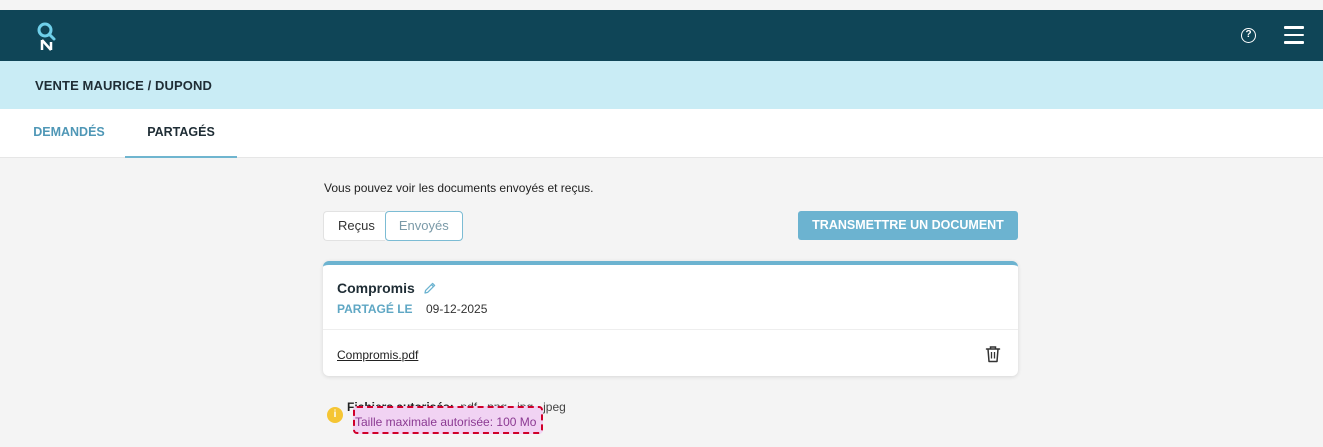 The width and height of the screenshot is (1323, 447). I want to click on max-size-label: Taille maximale autorisée:, so click(424, 422).